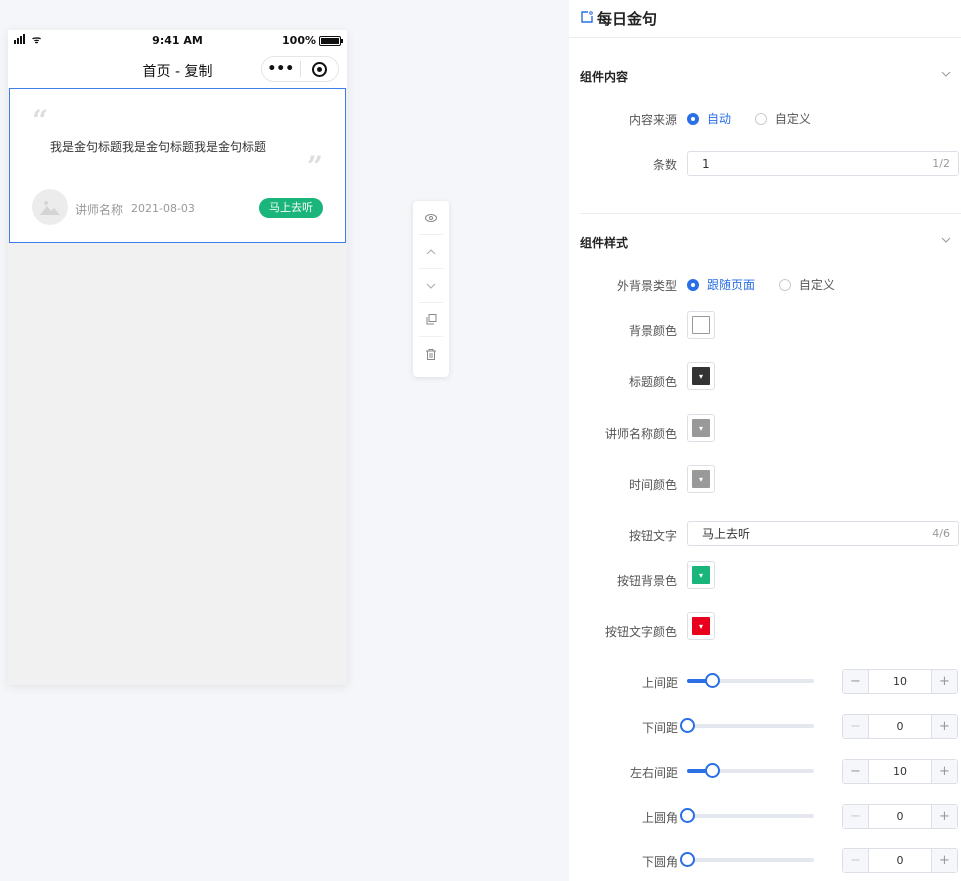 This screenshot has width=961, height=881. I want to click on btn-text-input: 马上去听 4/6, so click(823, 533).